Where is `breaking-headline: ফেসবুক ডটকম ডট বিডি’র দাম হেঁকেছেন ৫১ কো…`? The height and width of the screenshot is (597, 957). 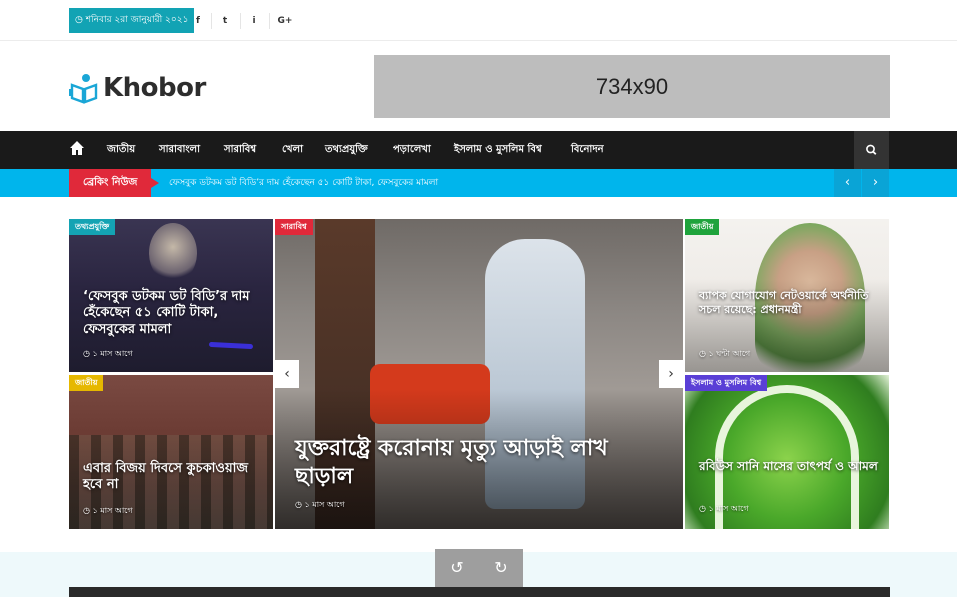
breaking-headline: ফেসবুক ডটকম ডট বিডি’র দাম হেঁকেছেন ৫১ কো… is located at coordinates (303, 183).